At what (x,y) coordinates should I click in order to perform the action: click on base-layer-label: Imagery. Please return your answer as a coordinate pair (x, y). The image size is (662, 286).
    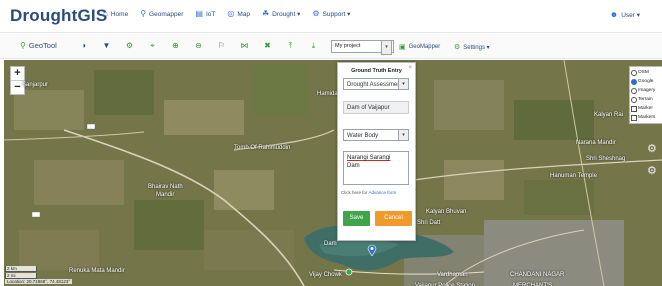
    Looking at the image, I should click on (647, 90).